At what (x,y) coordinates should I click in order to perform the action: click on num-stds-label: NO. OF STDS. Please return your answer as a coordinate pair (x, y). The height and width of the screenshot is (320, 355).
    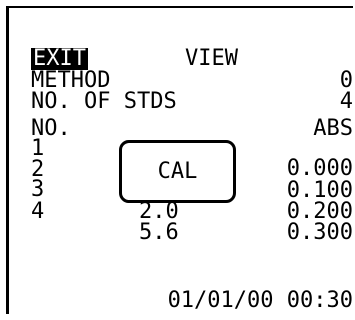
    Looking at the image, I should click on (104, 101).